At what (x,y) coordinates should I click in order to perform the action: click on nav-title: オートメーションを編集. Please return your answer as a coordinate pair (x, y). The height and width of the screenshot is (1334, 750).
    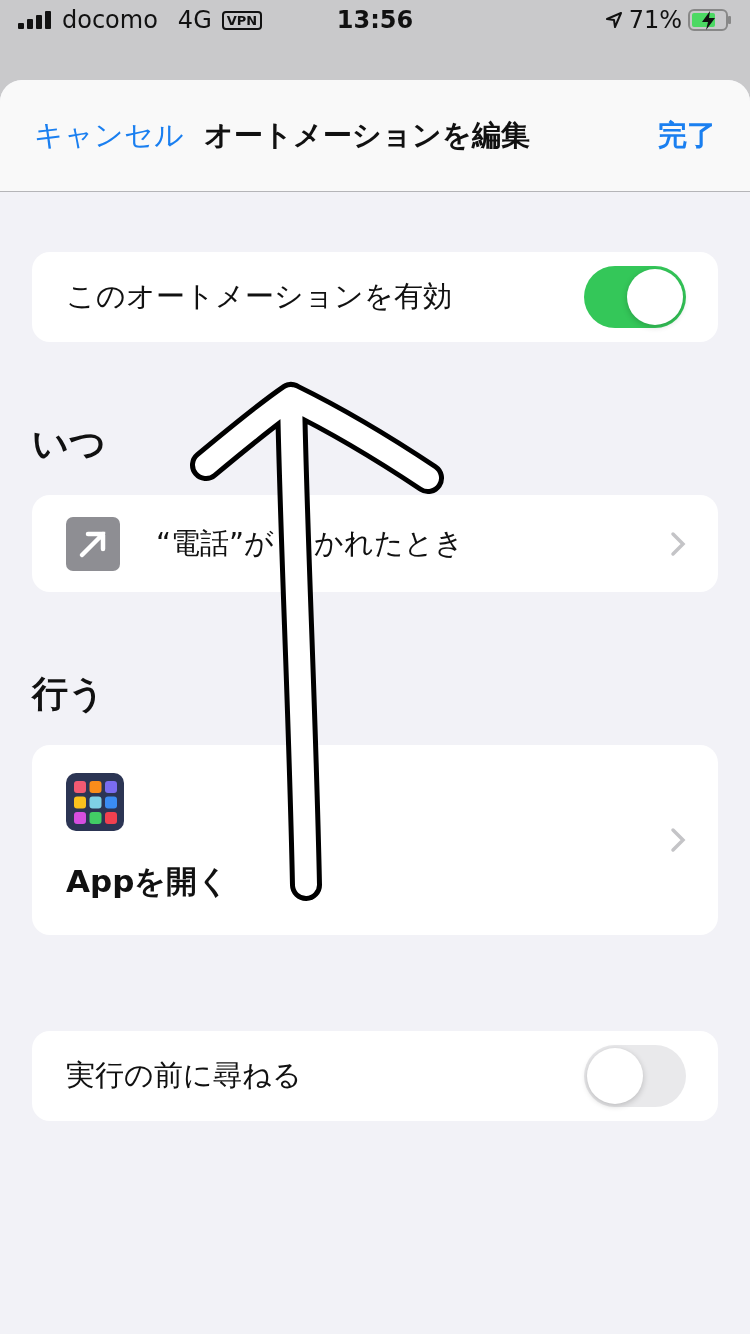
    Looking at the image, I should click on (367, 135).